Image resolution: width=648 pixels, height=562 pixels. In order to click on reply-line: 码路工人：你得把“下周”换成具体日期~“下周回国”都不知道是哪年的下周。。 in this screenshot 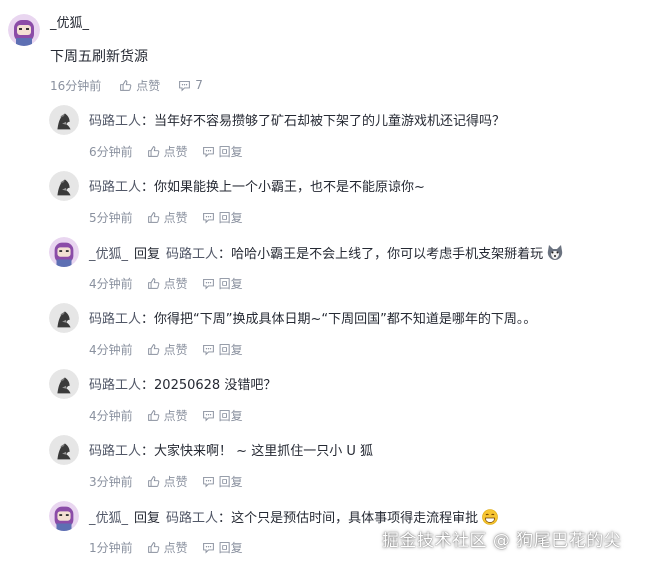, I will do `click(312, 320)`.